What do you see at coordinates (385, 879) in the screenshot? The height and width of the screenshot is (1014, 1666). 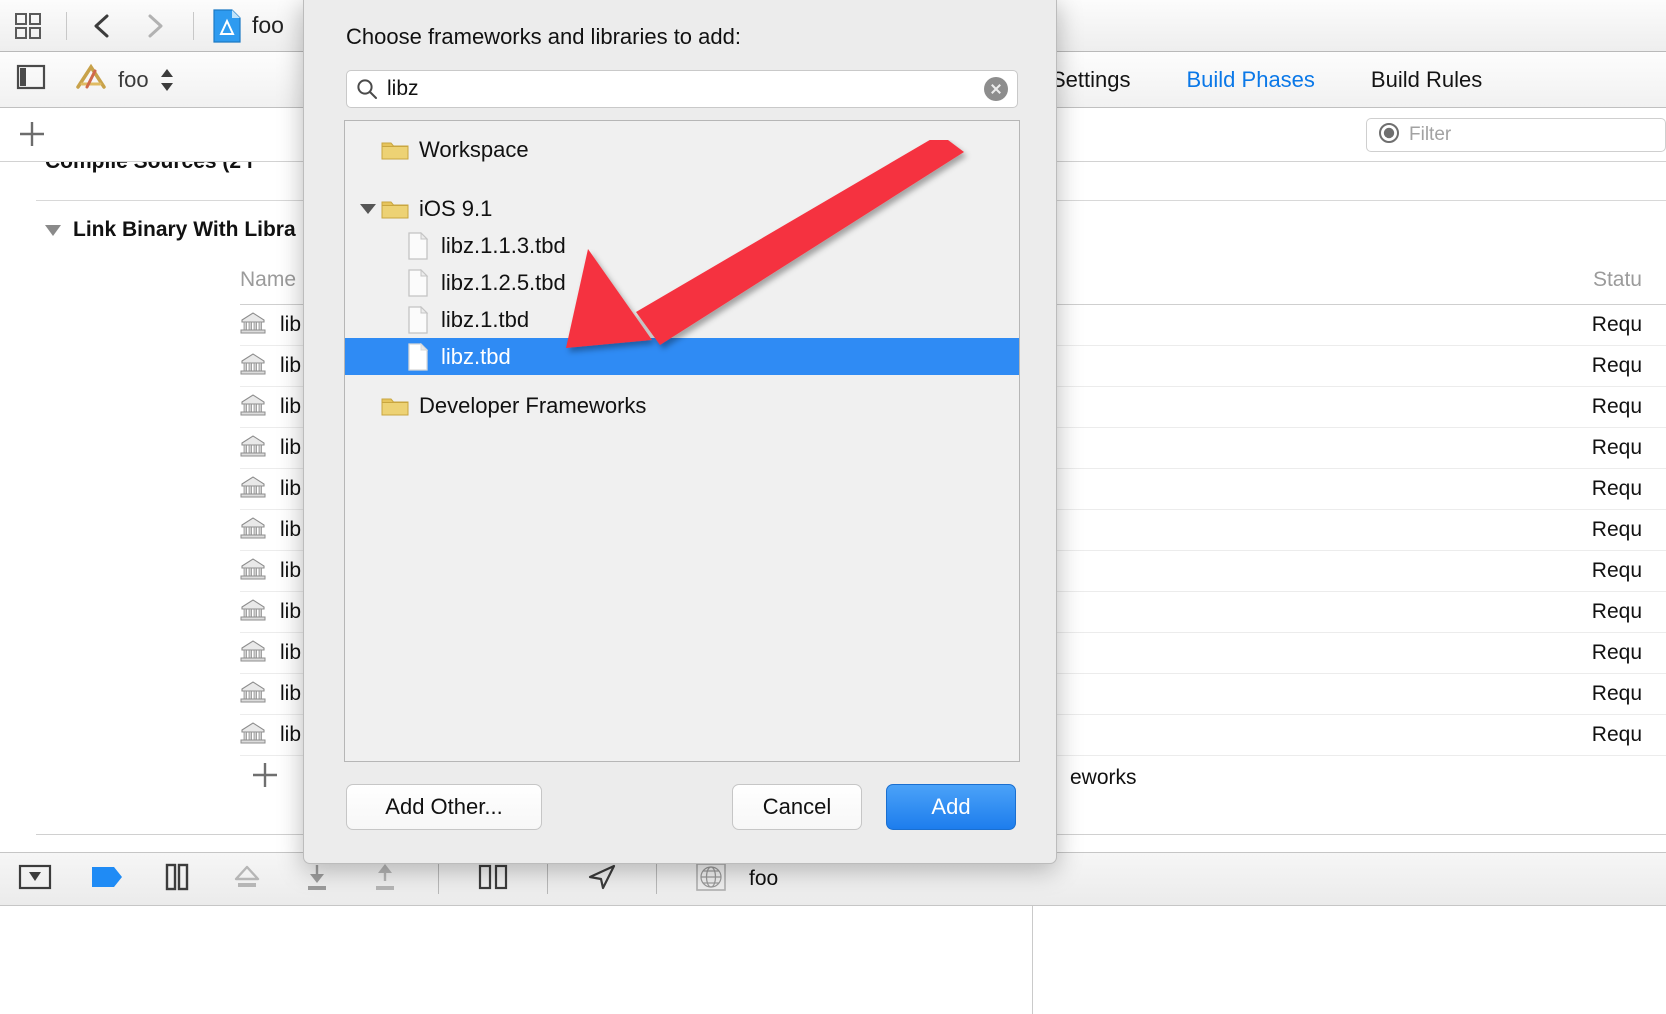 I see `step-out-icon` at bounding box center [385, 879].